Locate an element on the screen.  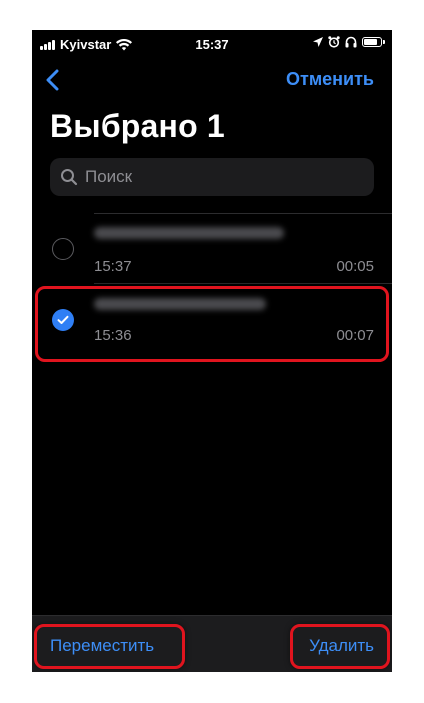
headphones-icon is located at coordinates (351, 42).